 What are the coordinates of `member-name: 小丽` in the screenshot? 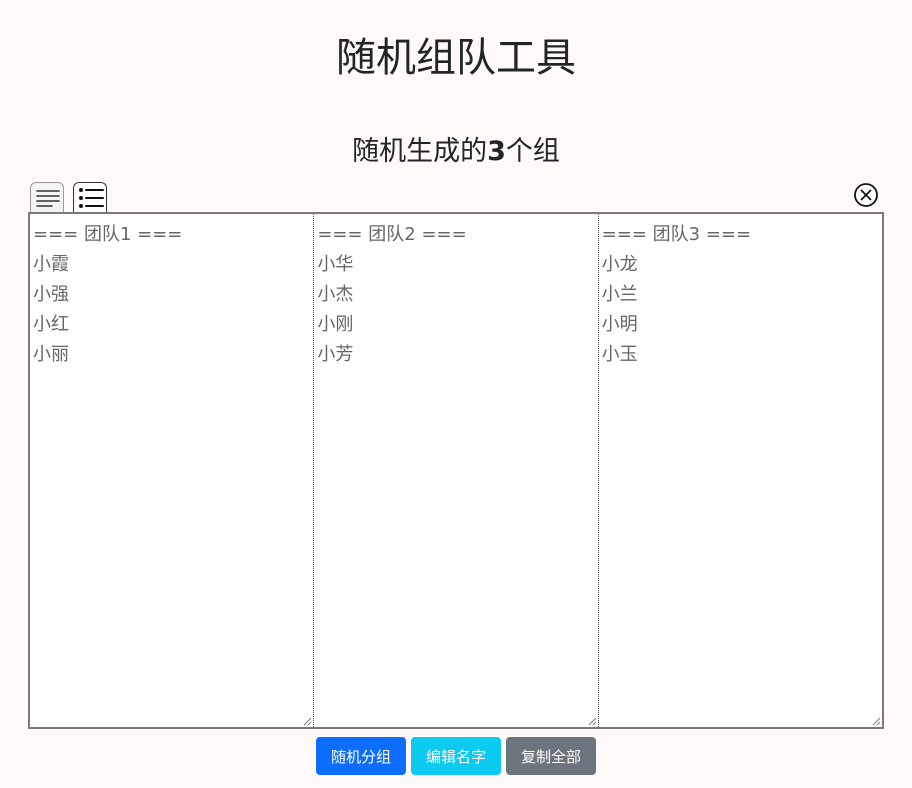 It's located at (51, 354).